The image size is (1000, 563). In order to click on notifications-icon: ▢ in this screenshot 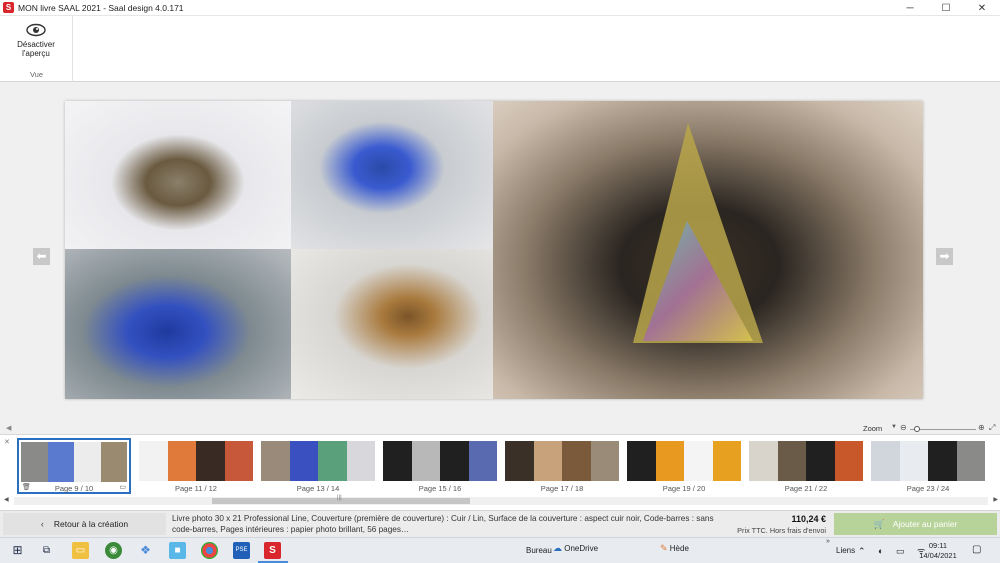, I will do `click(976, 549)`.